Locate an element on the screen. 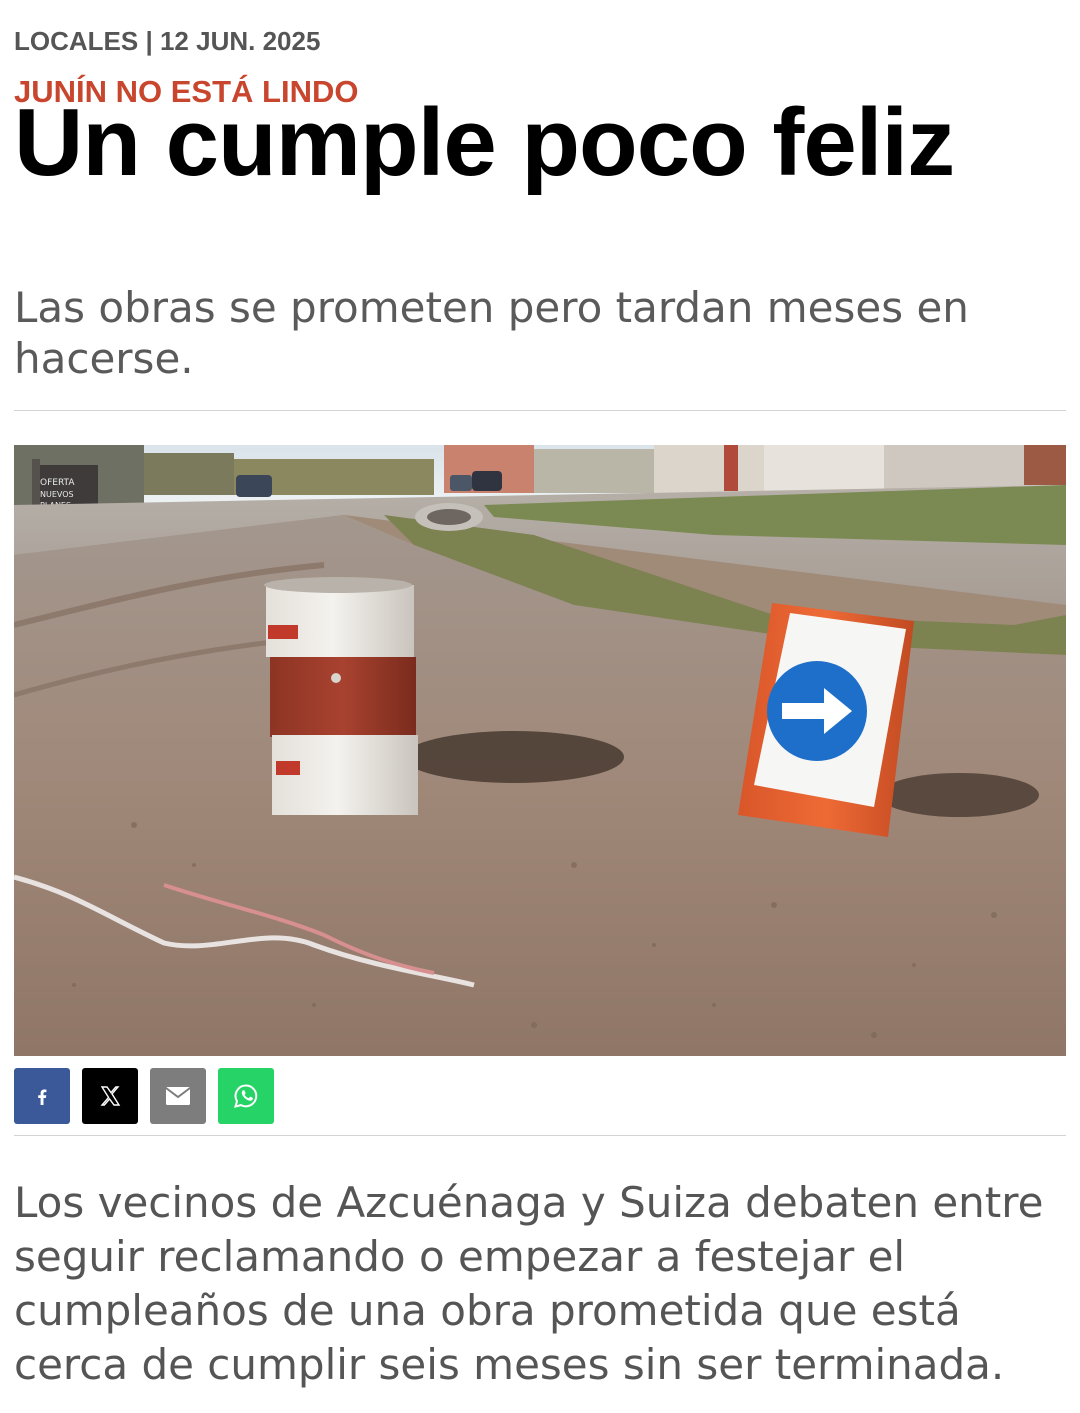 The width and height of the screenshot is (1080, 1413). article-title: Un cumple poco feliz is located at coordinates (484, 142).